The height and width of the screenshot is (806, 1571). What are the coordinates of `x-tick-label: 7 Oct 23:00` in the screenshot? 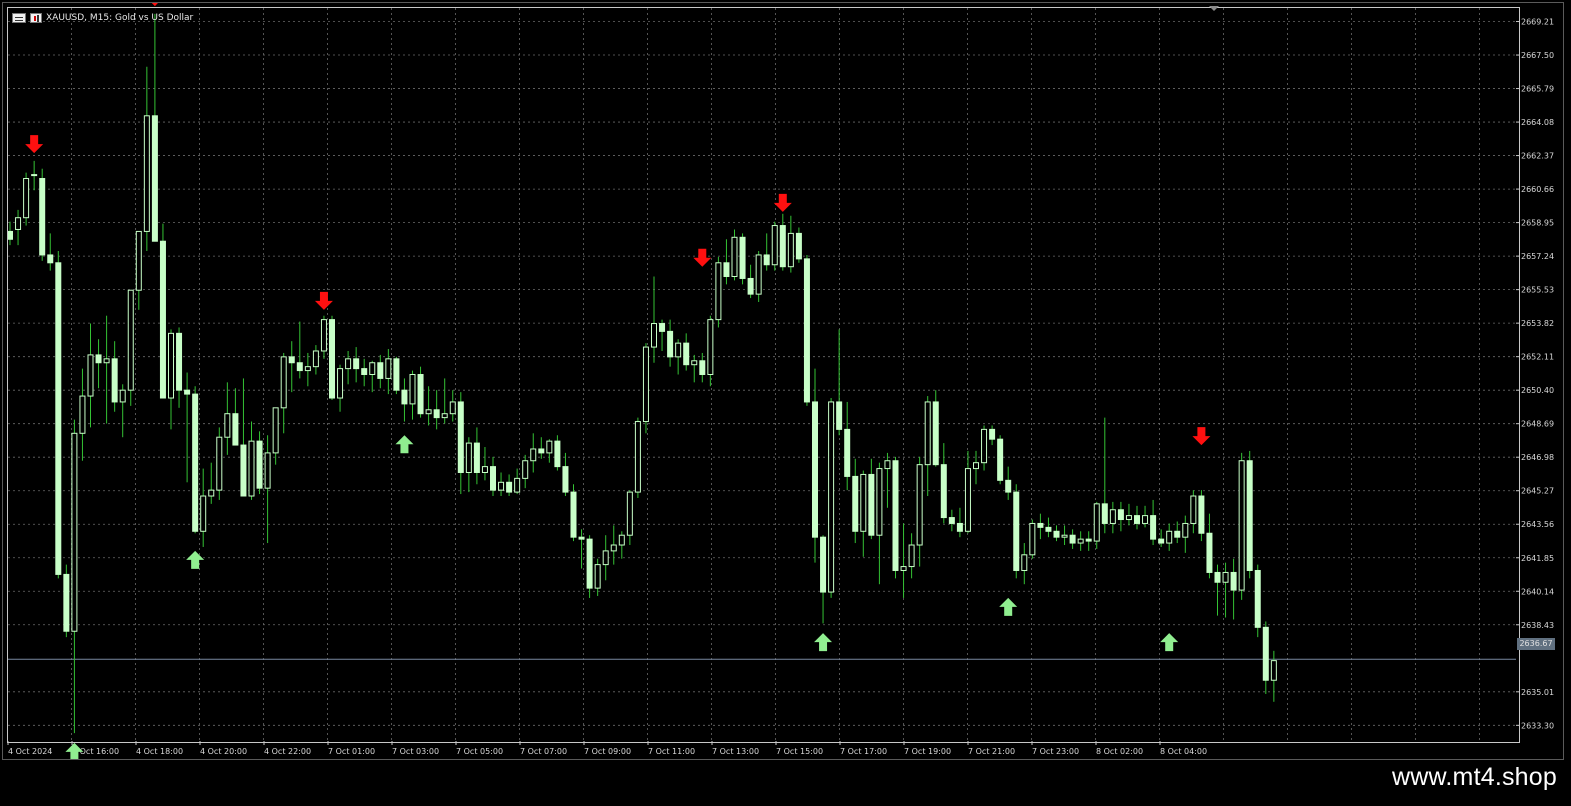 It's located at (1055, 751).